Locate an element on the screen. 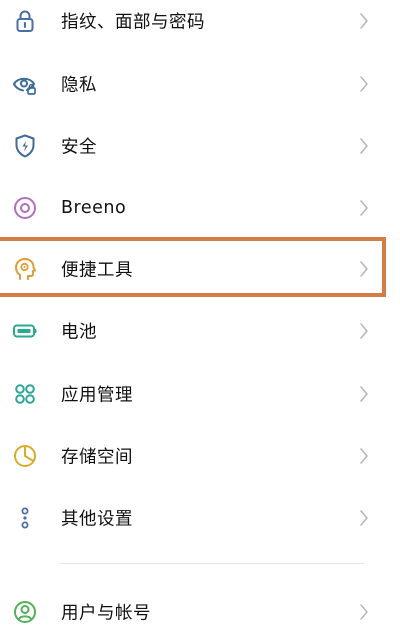  settings-item-label: 应用管理 is located at coordinates (97, 395).